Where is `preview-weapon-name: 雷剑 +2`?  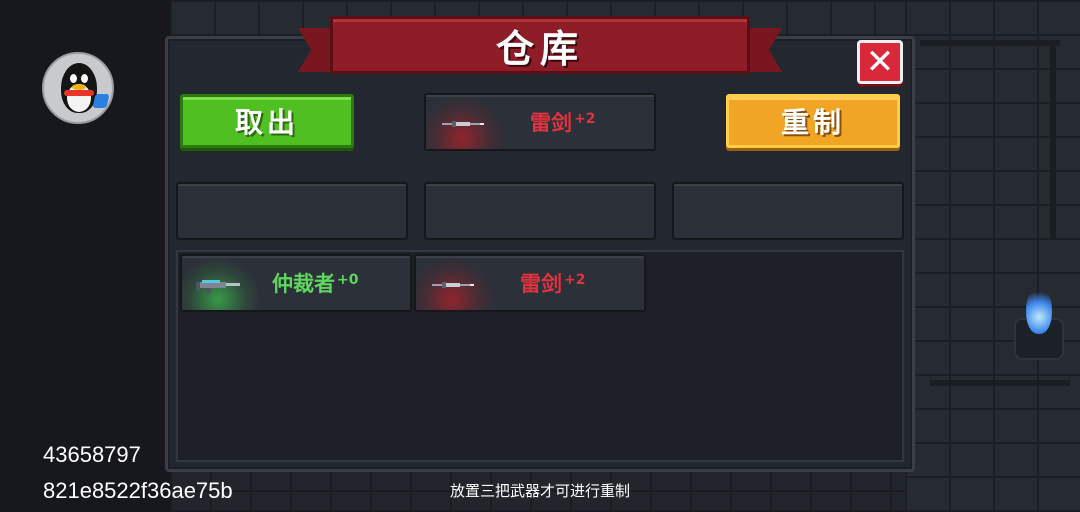
preview-weapon-name: 雷剑 +2 is located at coordinates (563, 123).